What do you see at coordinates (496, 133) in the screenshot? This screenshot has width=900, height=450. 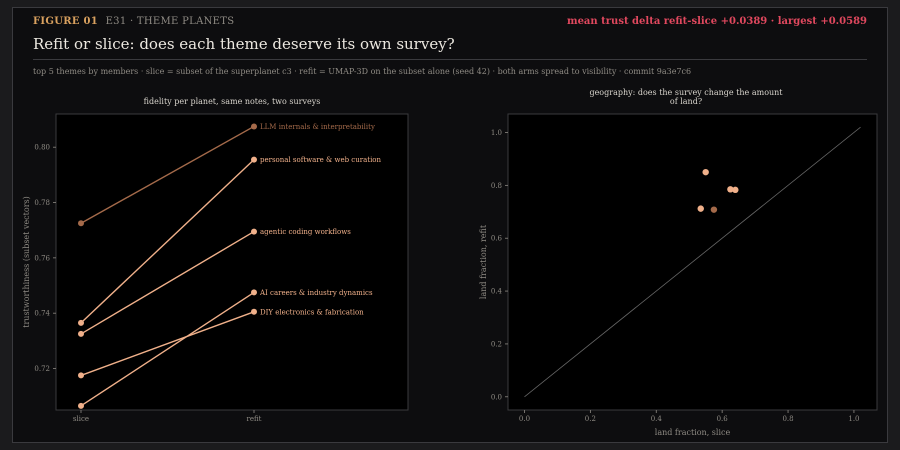 I see `geography-y-tick-label: 1.0` at bounding box center [496, 133].